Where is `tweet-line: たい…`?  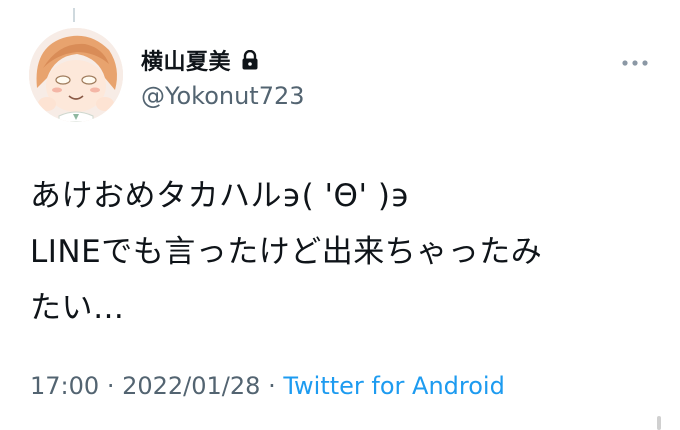
tweet-line: たい… is located at coordinates (77, 308).